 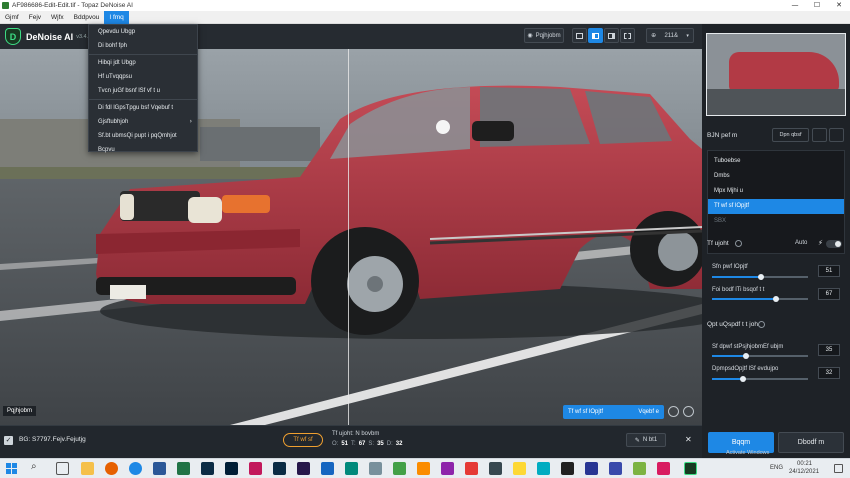 What do you see at coordinates (135, 468) in the screenshot?
I see `edge-icon` at bounding box center [135, 468].